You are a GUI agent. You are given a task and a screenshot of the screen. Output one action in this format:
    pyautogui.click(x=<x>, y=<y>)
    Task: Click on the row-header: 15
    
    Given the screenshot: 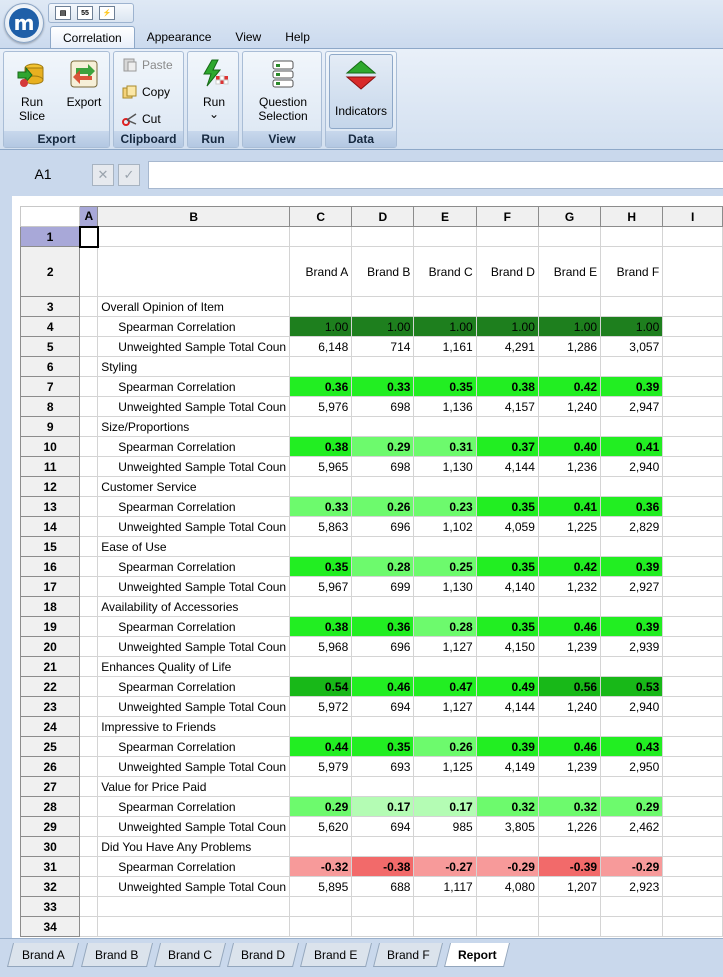 What is the action you would take?
    pyautogui.click(x=50, y=546)
    